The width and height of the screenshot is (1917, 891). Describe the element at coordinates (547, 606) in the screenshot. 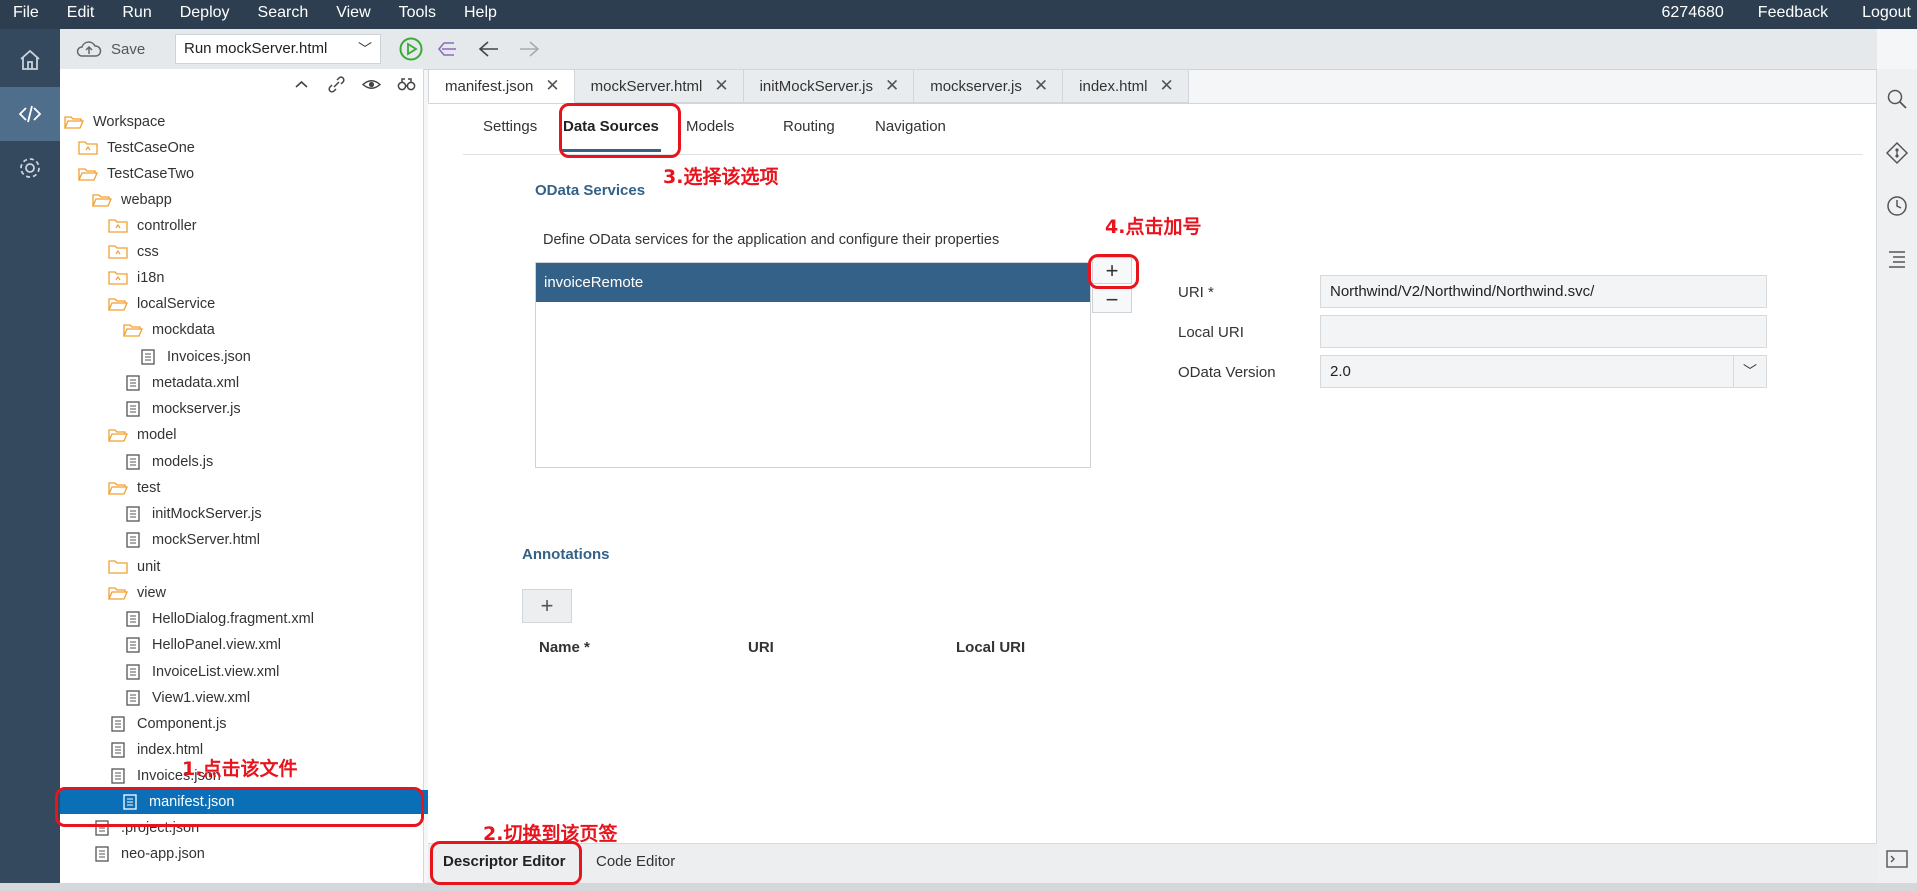

I see `add-annotation-button: +` at that location.